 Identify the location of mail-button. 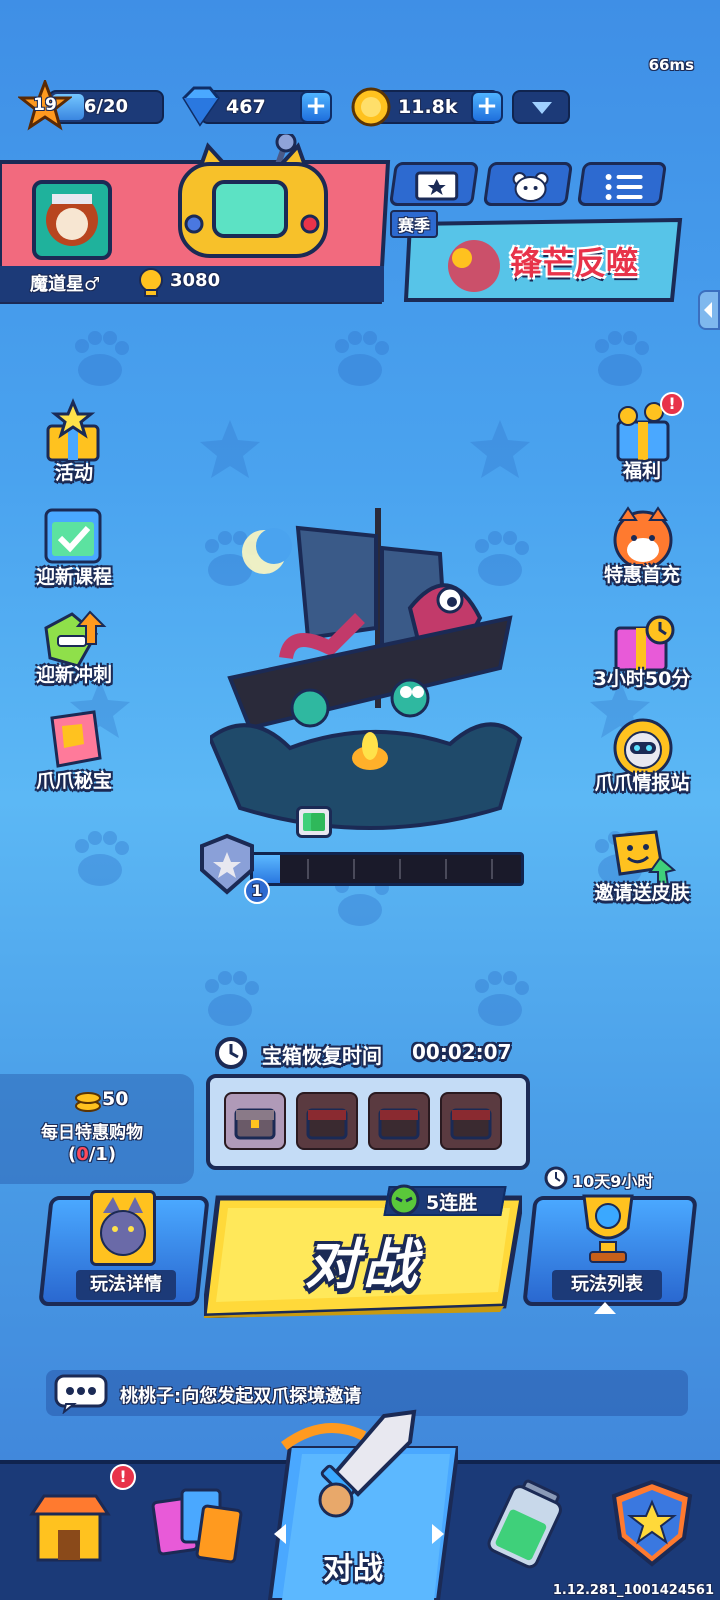
(434, 184).